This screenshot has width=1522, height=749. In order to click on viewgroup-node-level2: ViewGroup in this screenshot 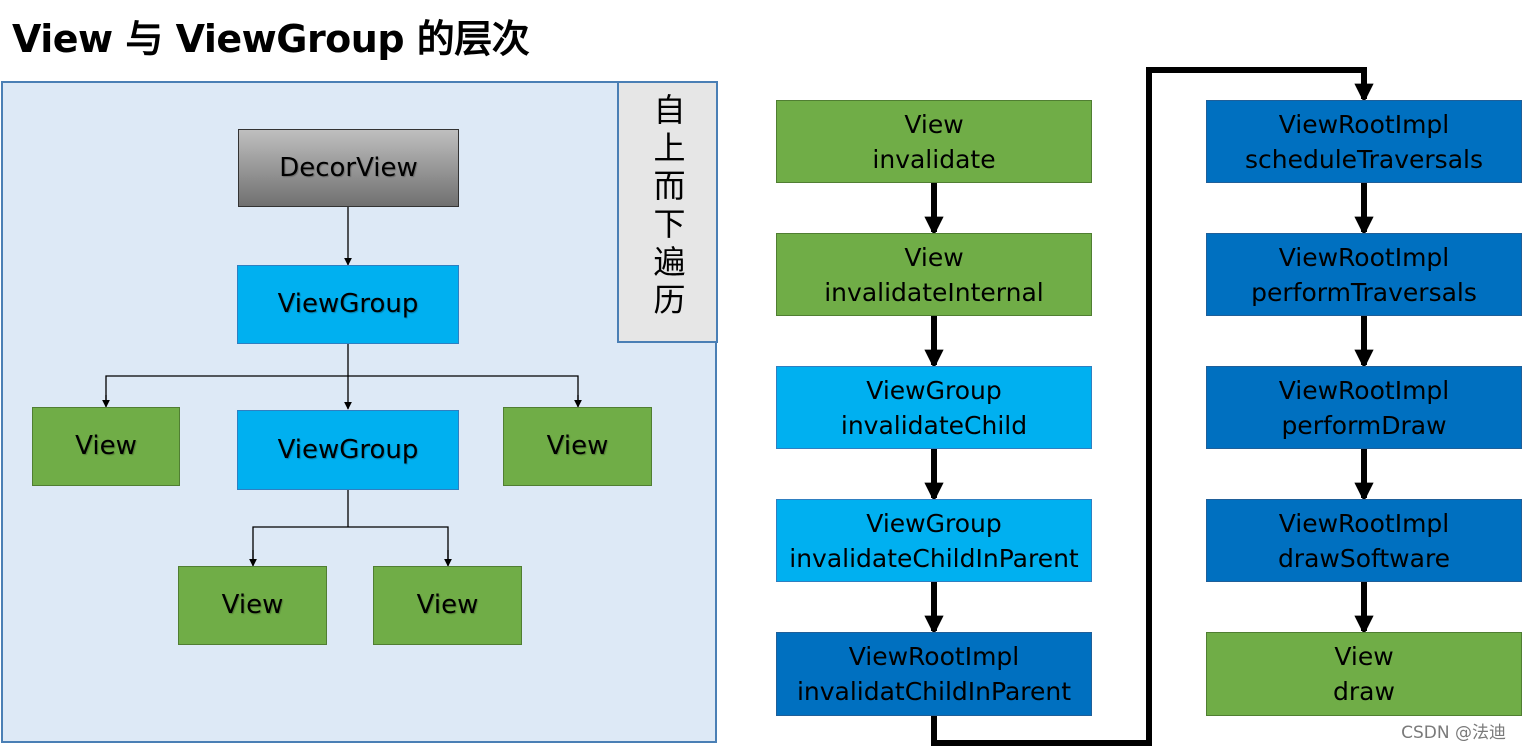, I will do `click(348, 450)`.